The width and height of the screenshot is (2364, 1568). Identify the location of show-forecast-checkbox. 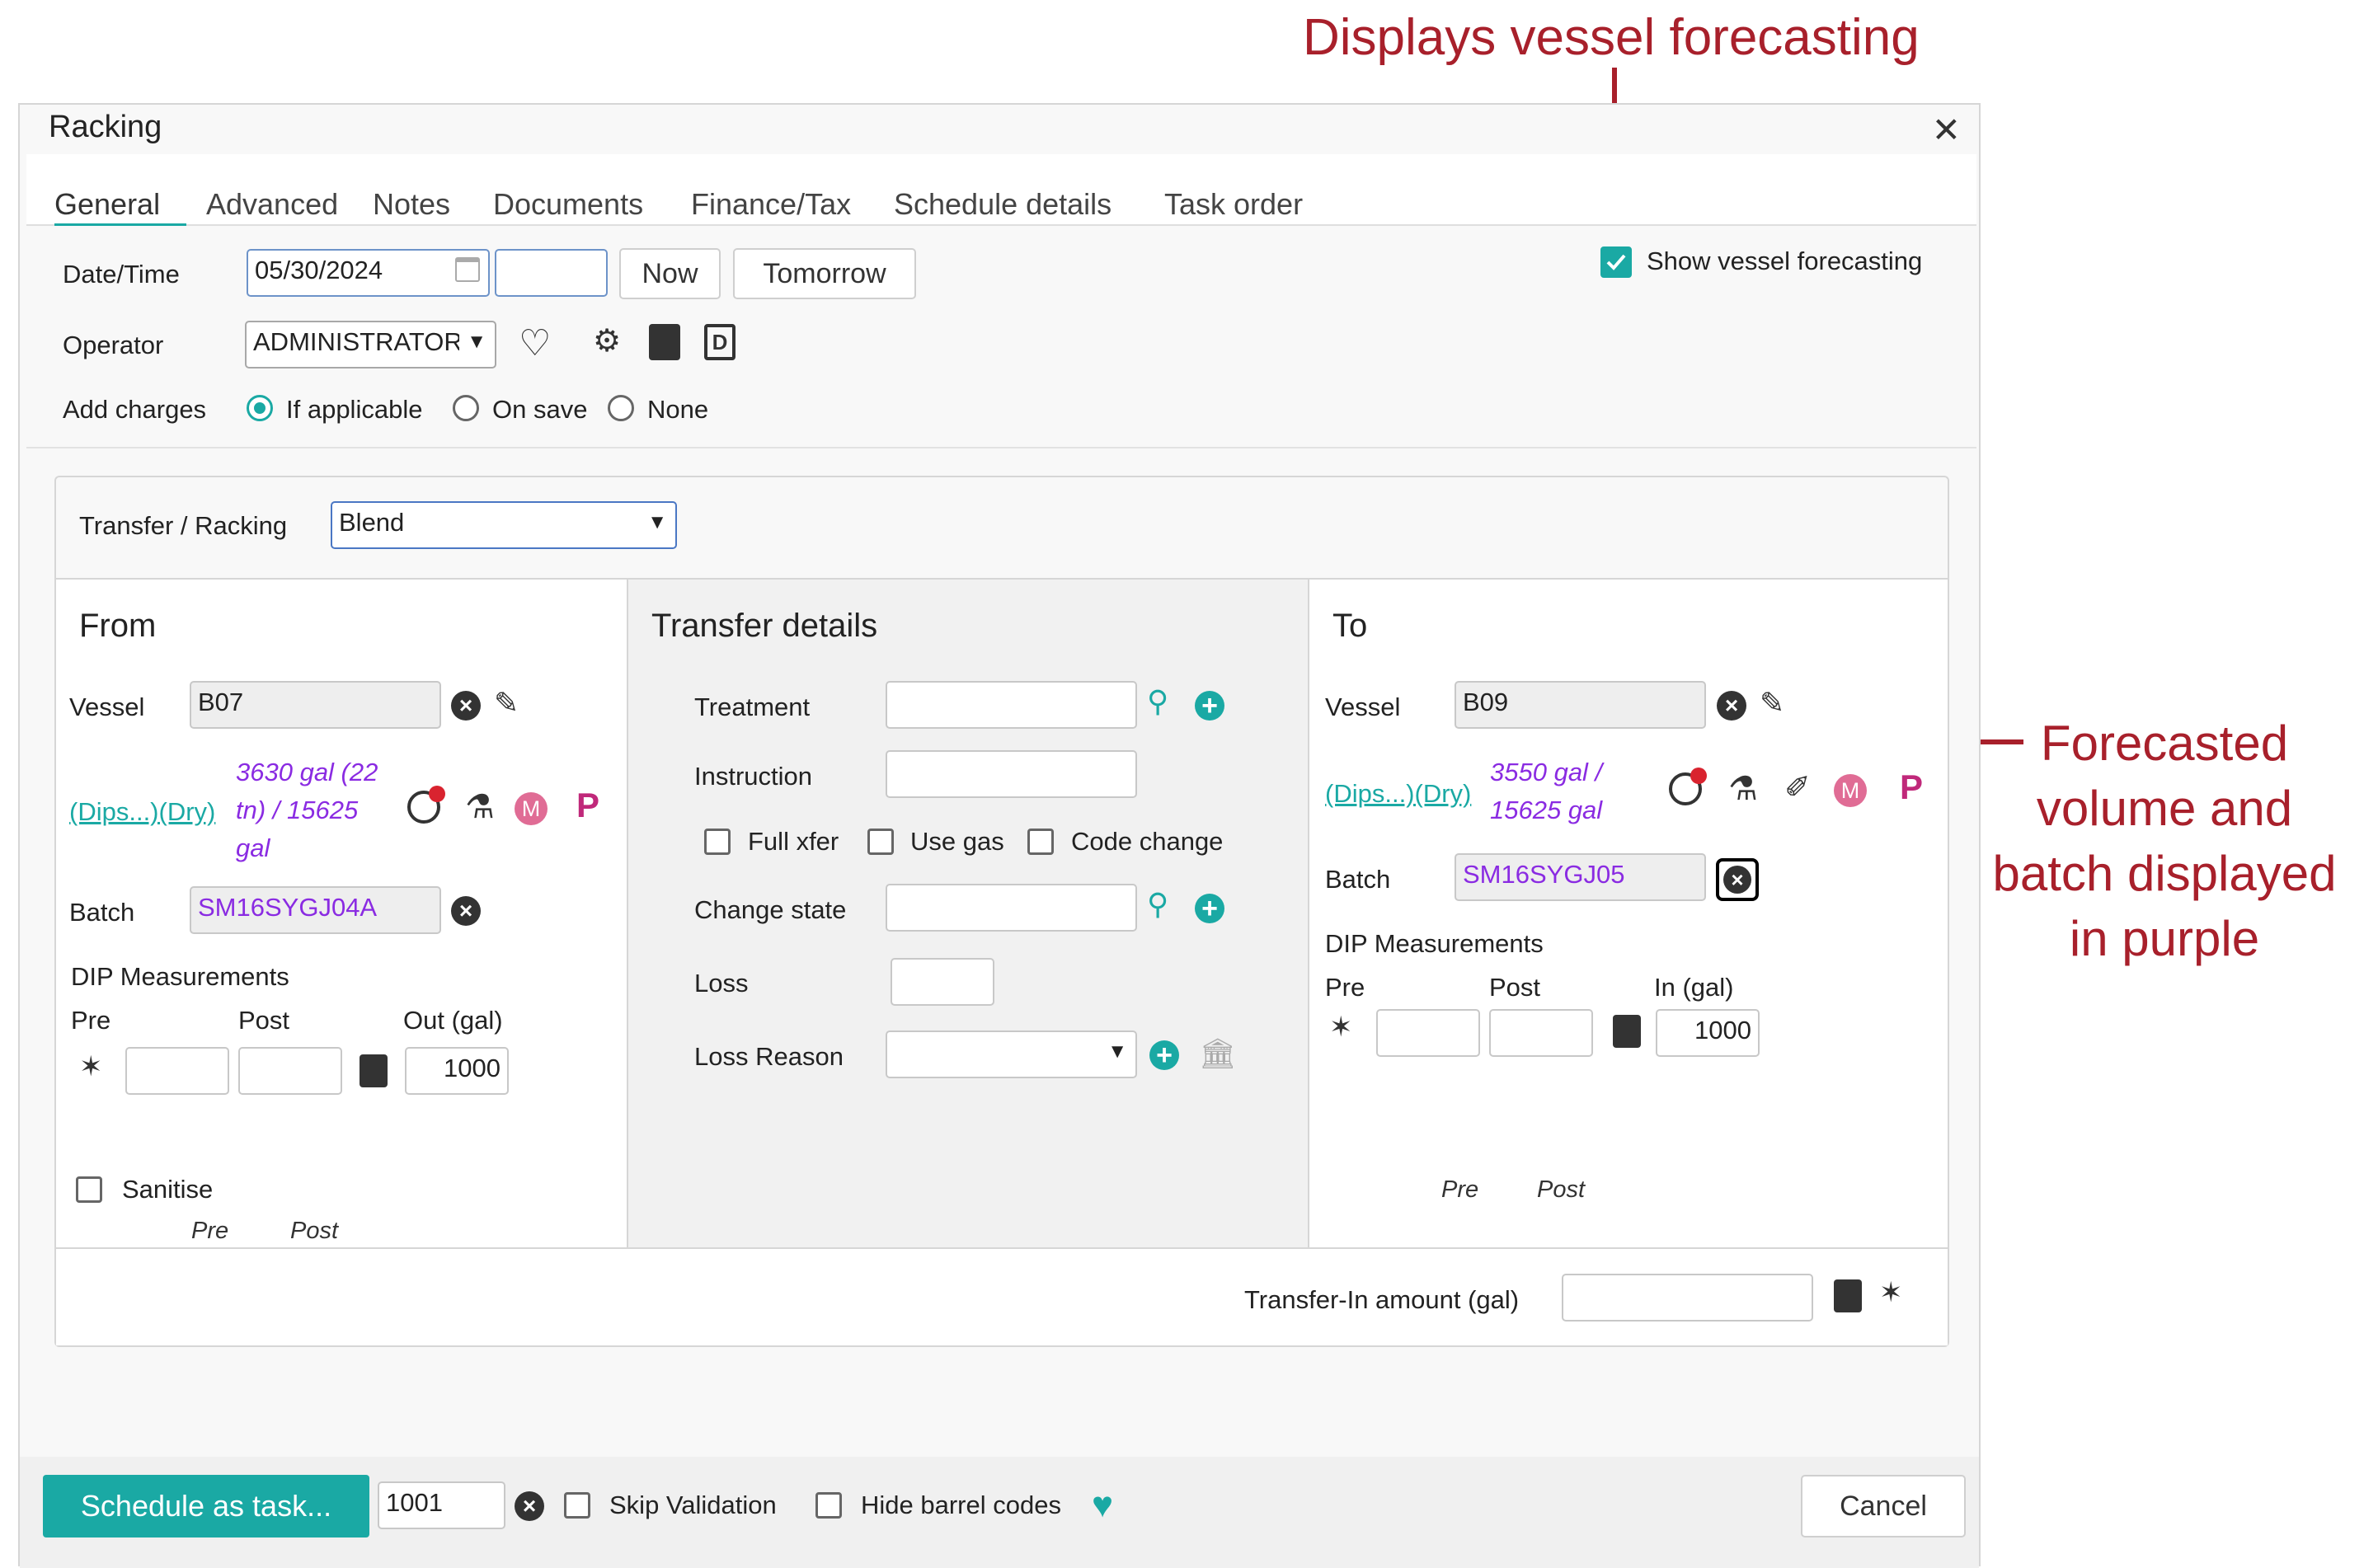
(1616, 262).